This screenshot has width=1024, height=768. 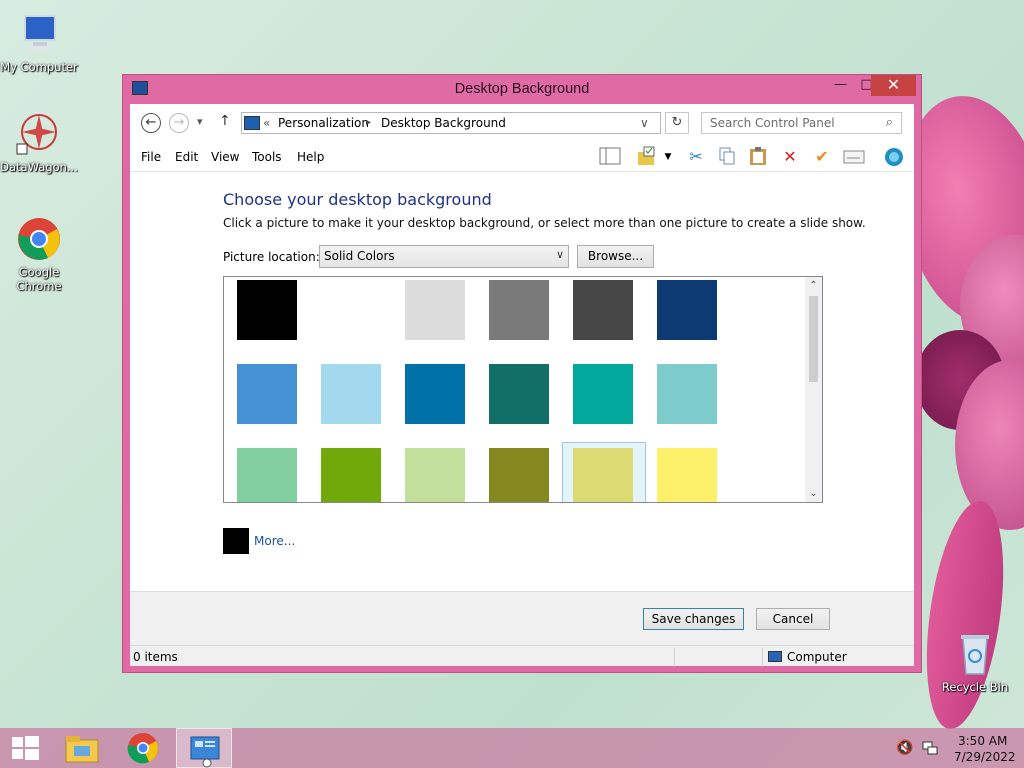 I want to click on menu-bar: File Edit View Tools Help ▼ ✂ ✕ ✔, so click(x=522, y=157).